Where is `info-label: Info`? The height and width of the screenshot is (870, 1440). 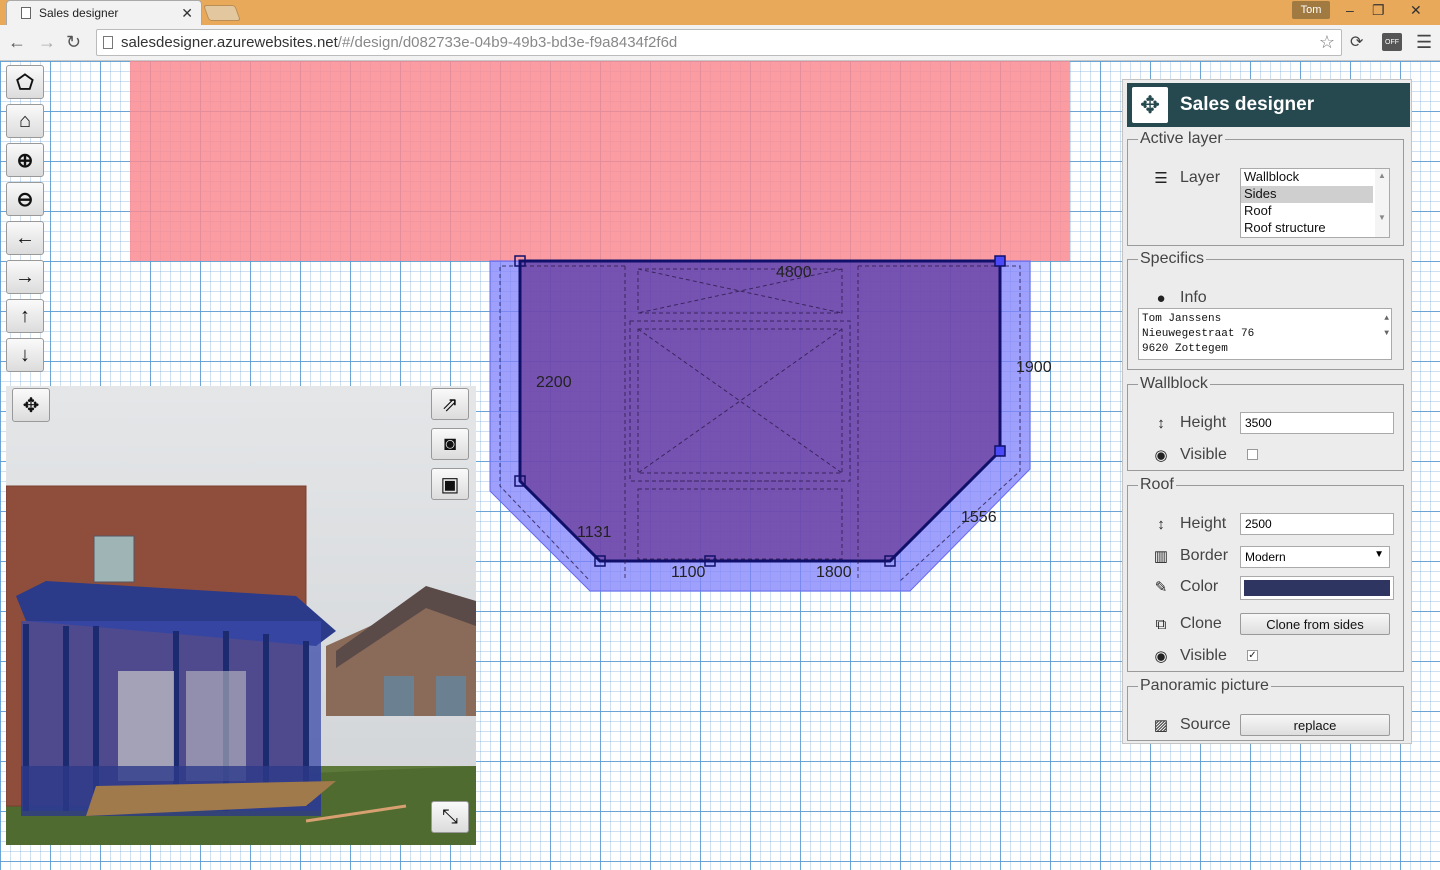 info-label: Info is located at coordinates (1193, 297).